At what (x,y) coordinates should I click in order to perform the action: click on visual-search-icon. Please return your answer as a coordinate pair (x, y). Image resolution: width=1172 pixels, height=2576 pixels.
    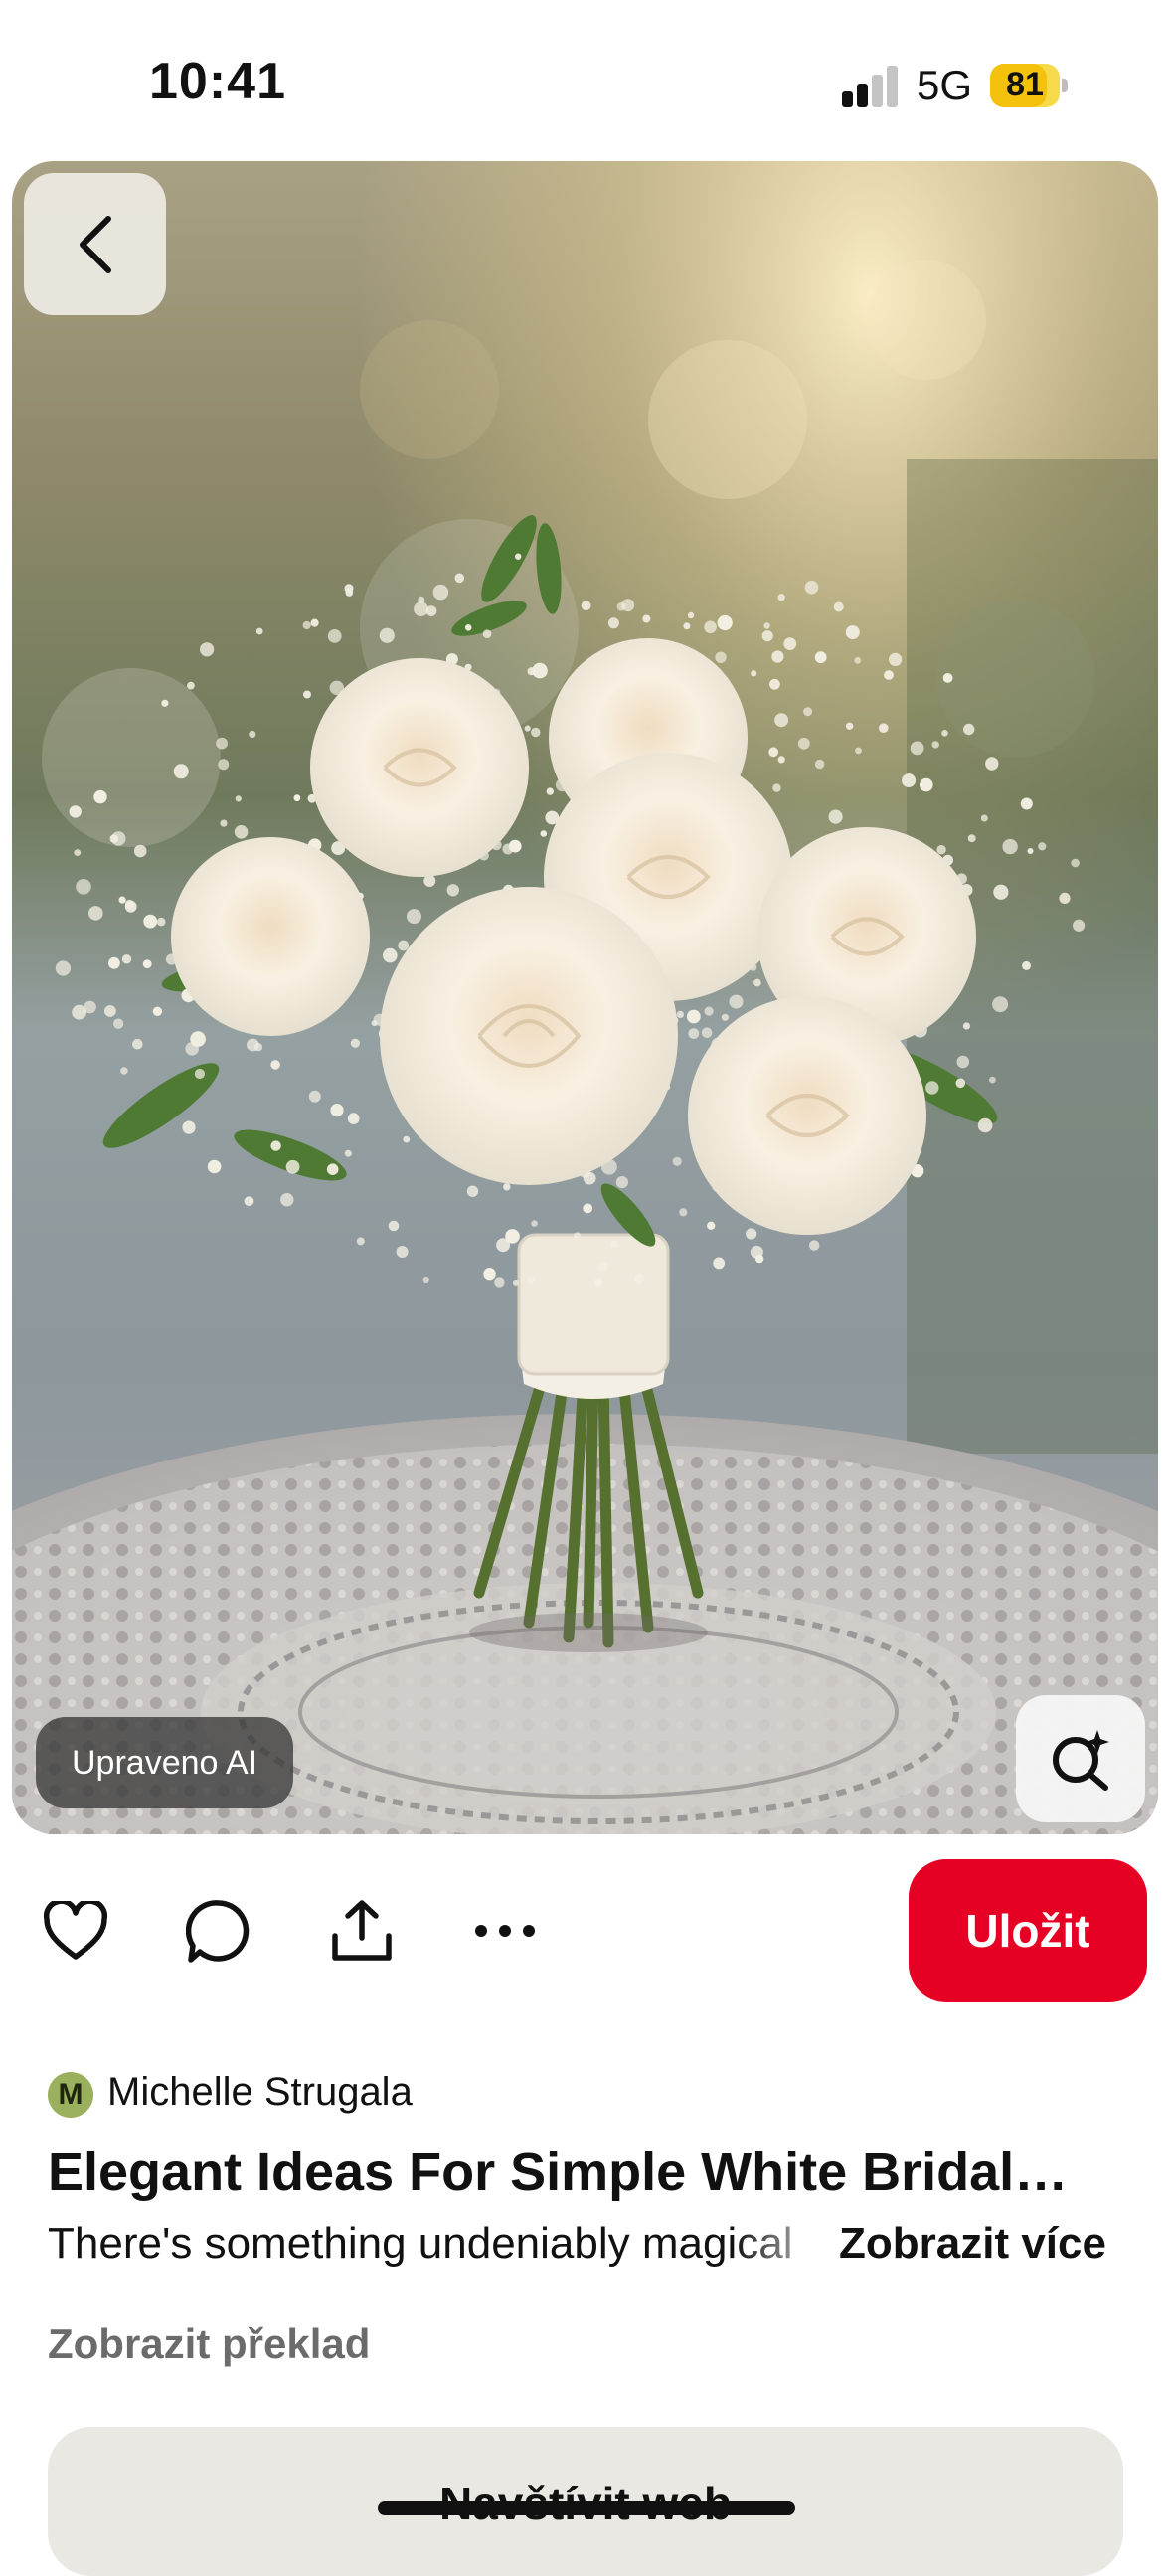
    Looking at the image, I should click on (1081, 1760).